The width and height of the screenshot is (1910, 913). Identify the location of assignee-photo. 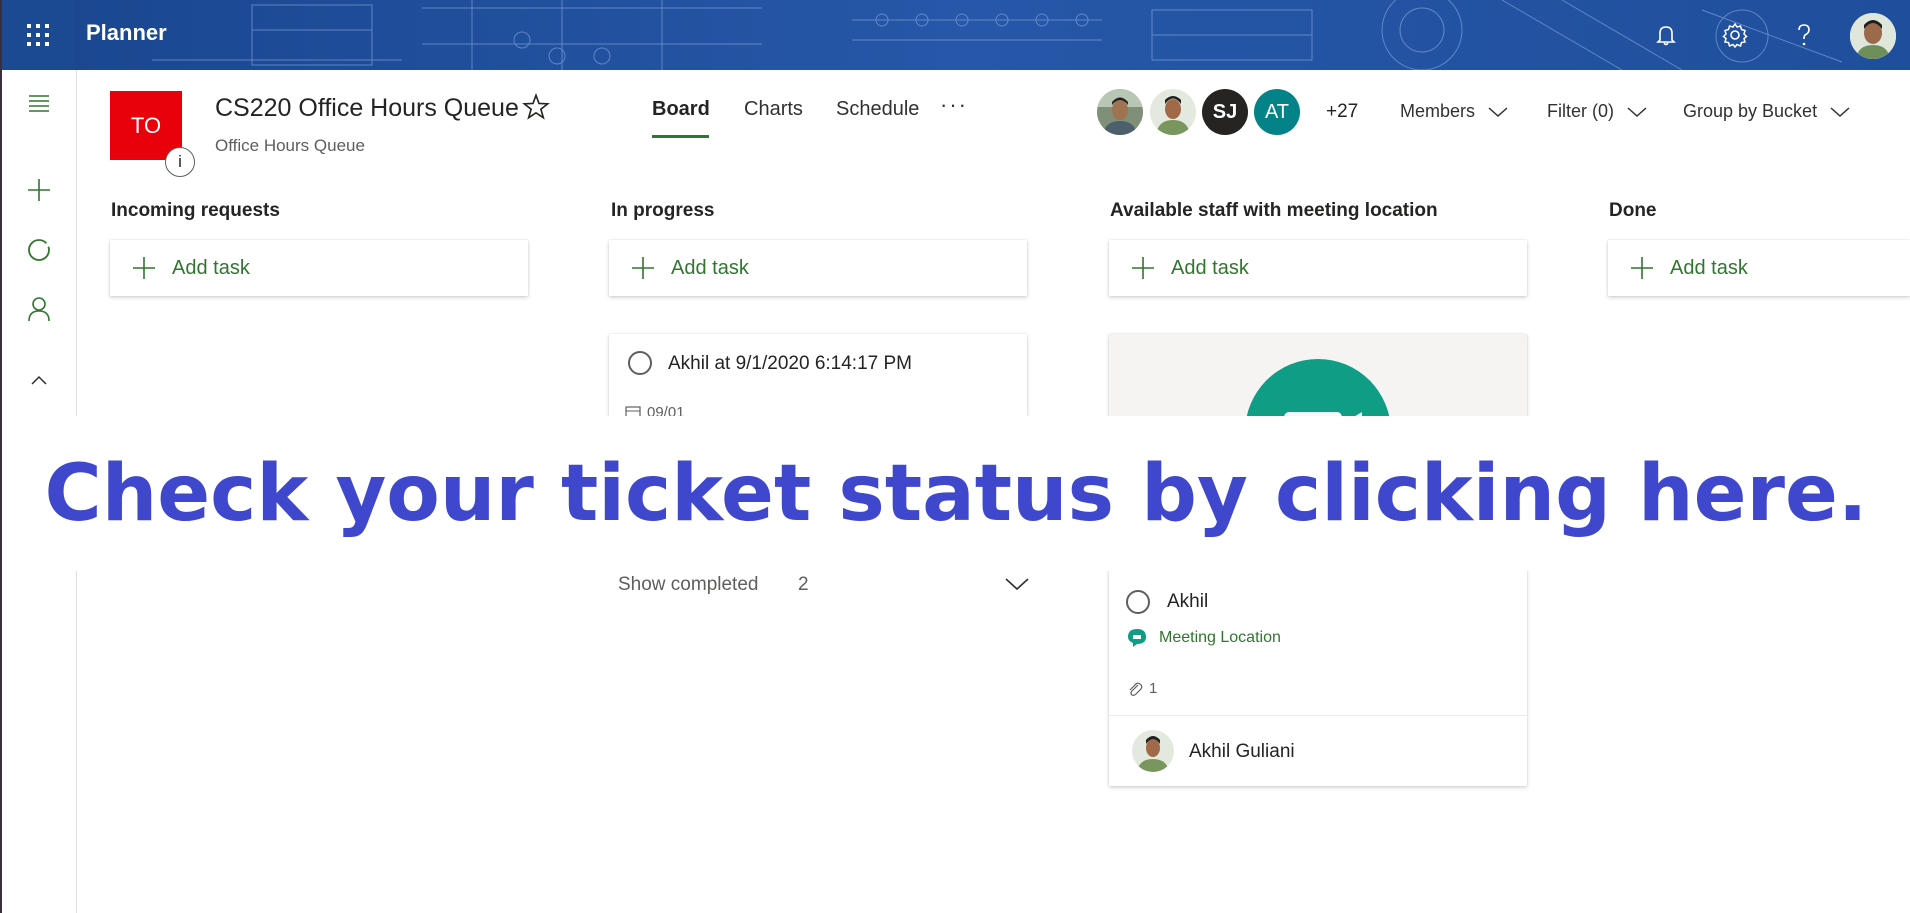
(1153, 751).